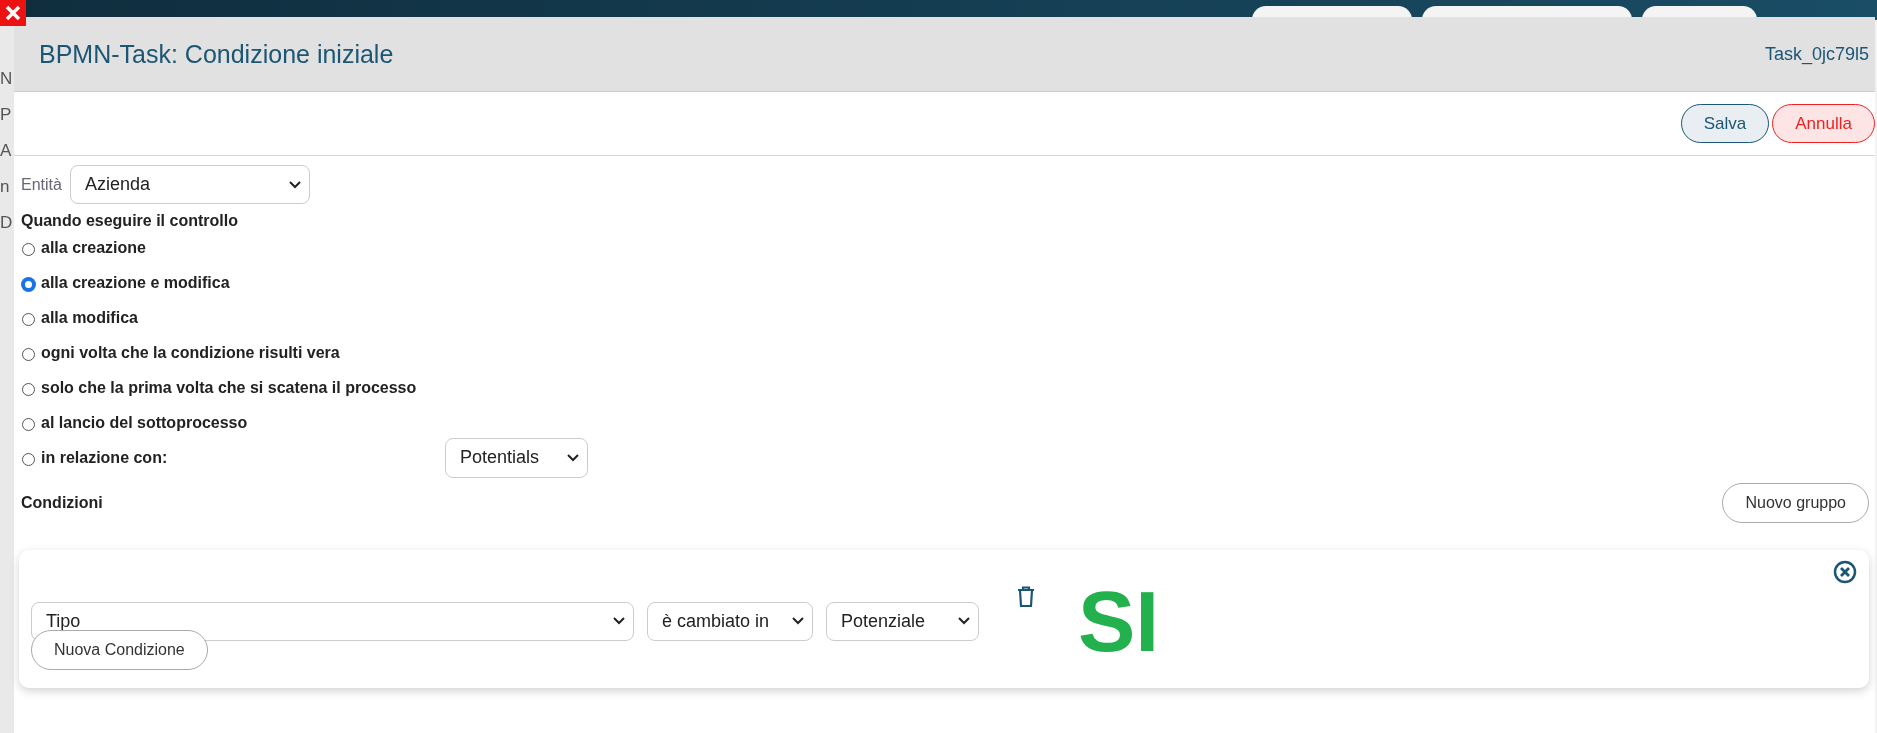  What do you see at coordinates (332, 621) in the screenshot?
I see `select-field: Tipo` at bounding box center [332, 621].